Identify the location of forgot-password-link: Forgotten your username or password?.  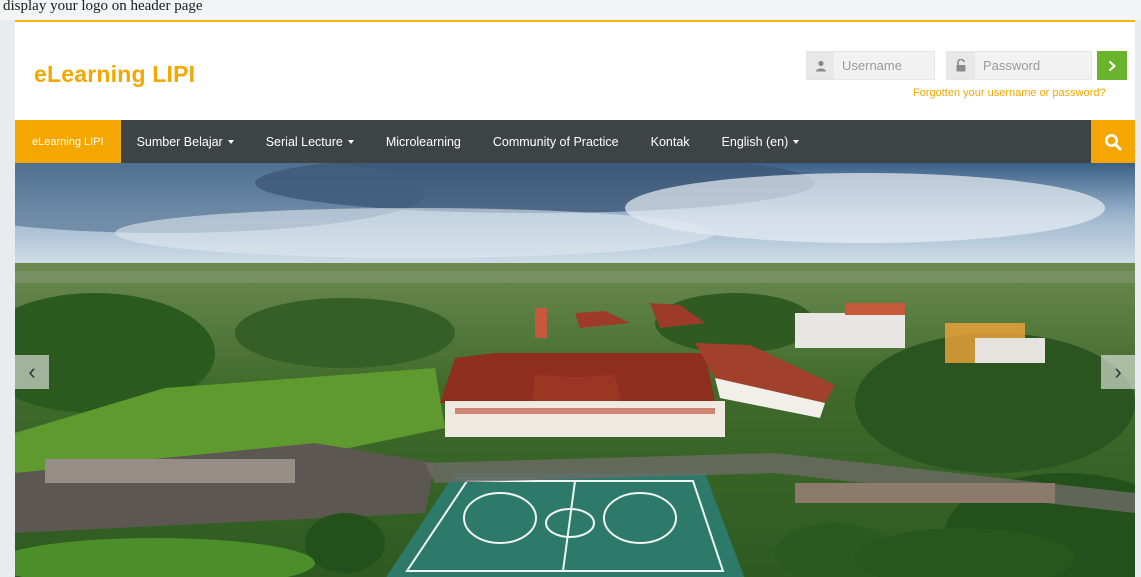
(1009, 93).